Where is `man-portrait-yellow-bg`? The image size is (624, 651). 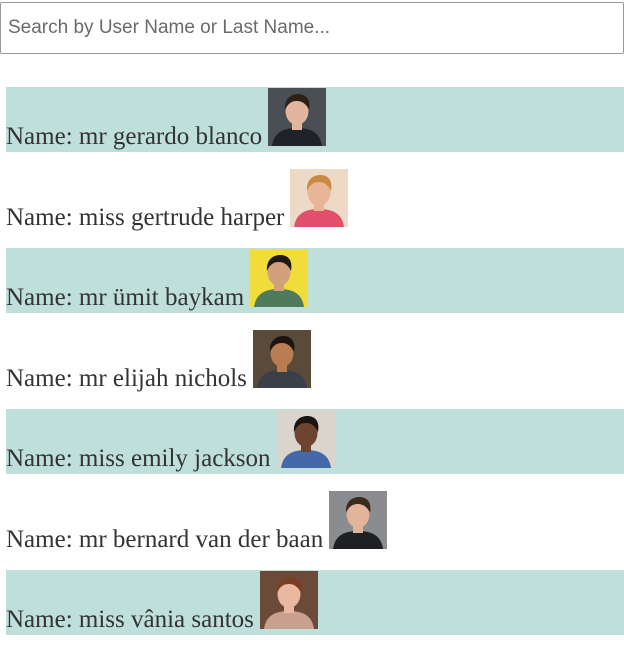 man-portrait-yellow-bg is located at coordinates (279, 278).